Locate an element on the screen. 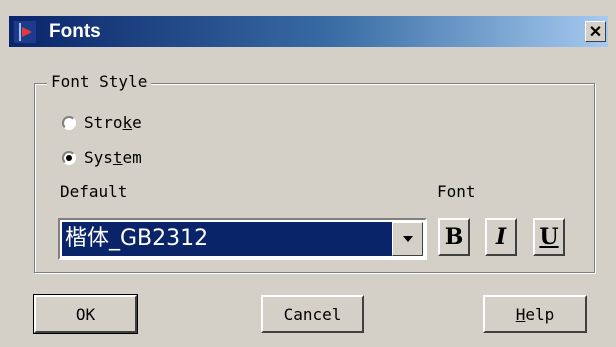 This screenshot has height=347, width=616. underline-button: U is located at coordinates (549, 237).